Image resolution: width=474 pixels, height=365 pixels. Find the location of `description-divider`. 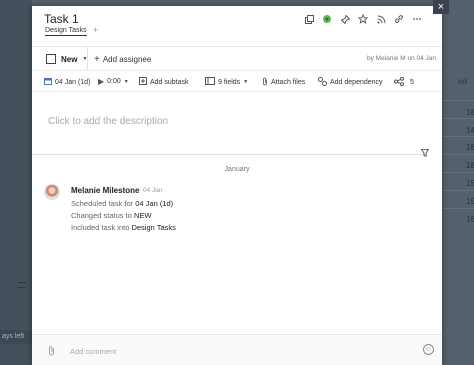

description-divider is located at coordinates (230, 154).